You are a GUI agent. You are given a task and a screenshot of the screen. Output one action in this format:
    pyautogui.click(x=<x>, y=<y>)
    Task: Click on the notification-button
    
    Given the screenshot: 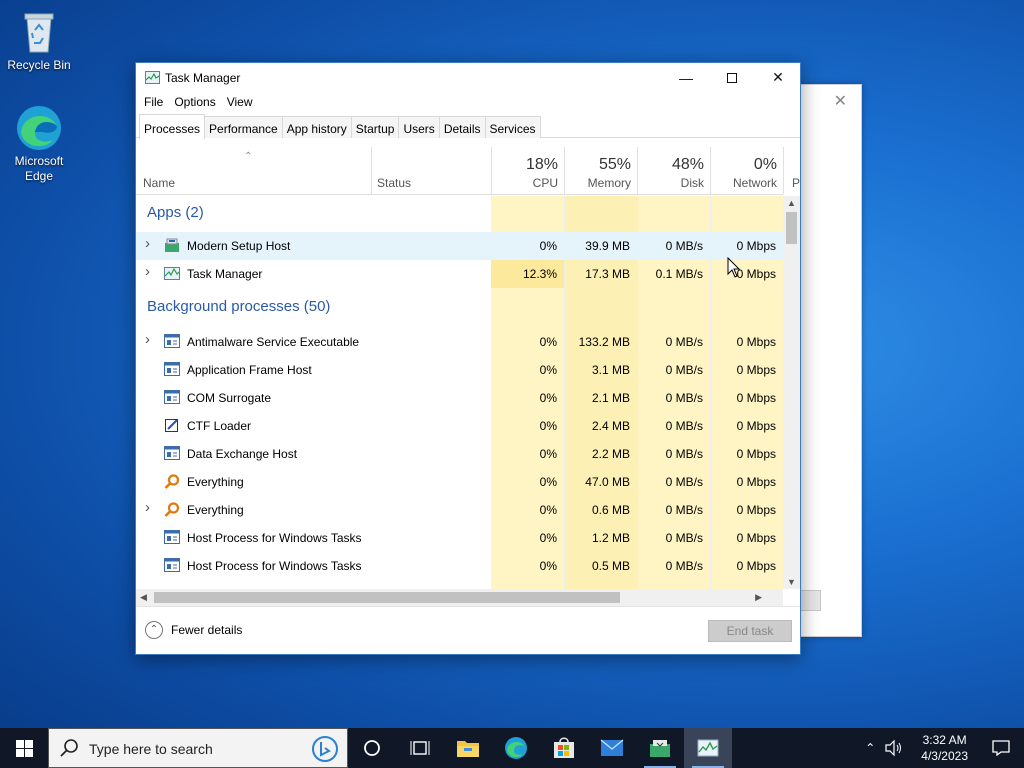 What is the action you would take?
    pyautogui.click(x=1001, y=748)
    